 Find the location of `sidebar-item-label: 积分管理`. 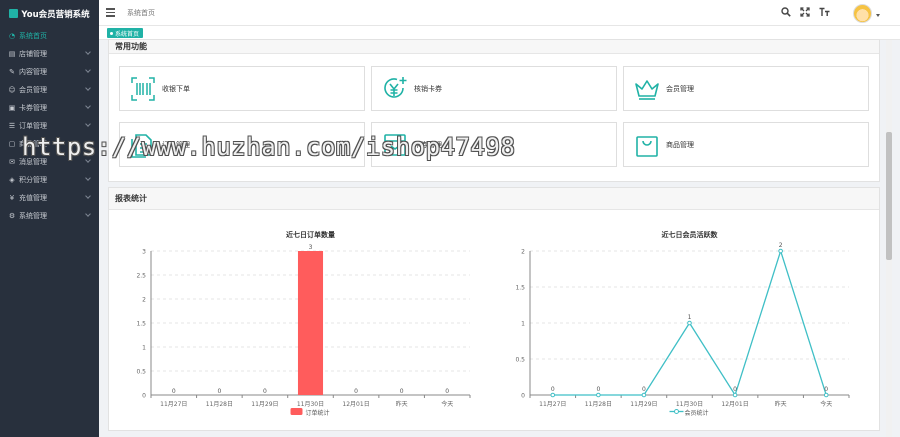

sidebar-item-label: 积分管理 is located at coordinates (33, 180).